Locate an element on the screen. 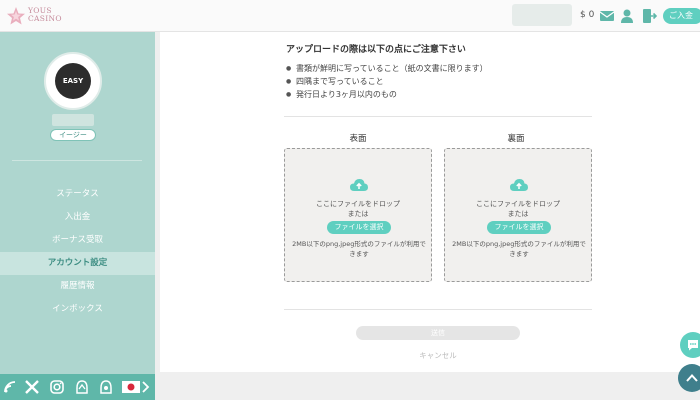 This screenshot has width=700, height=400. header-blurred-area is located at coordinates (542, 15).